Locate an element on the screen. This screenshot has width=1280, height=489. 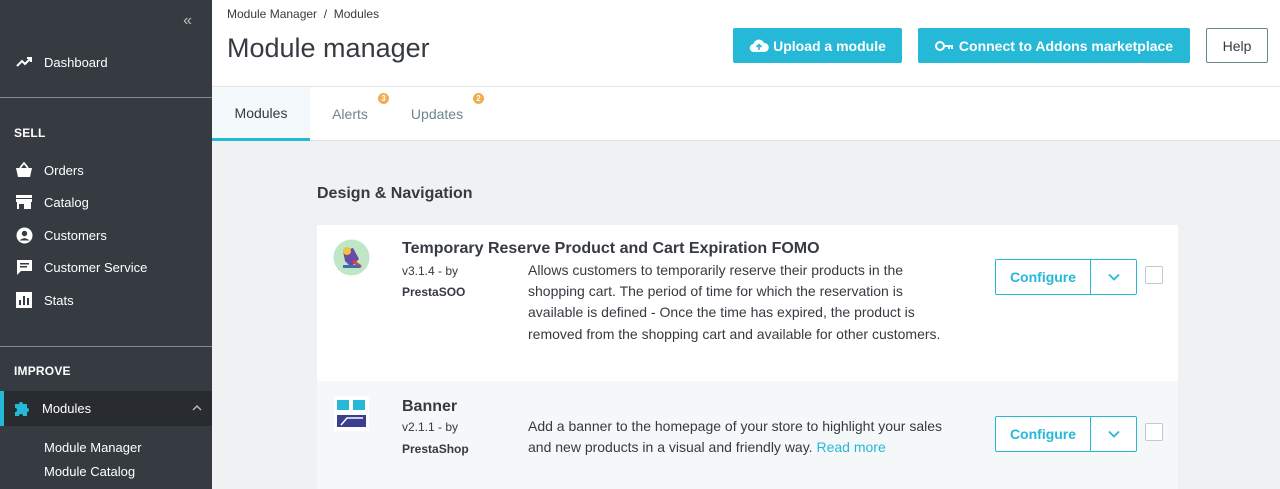
module-author: PrestaSOO is located at coordinates (434, 292).